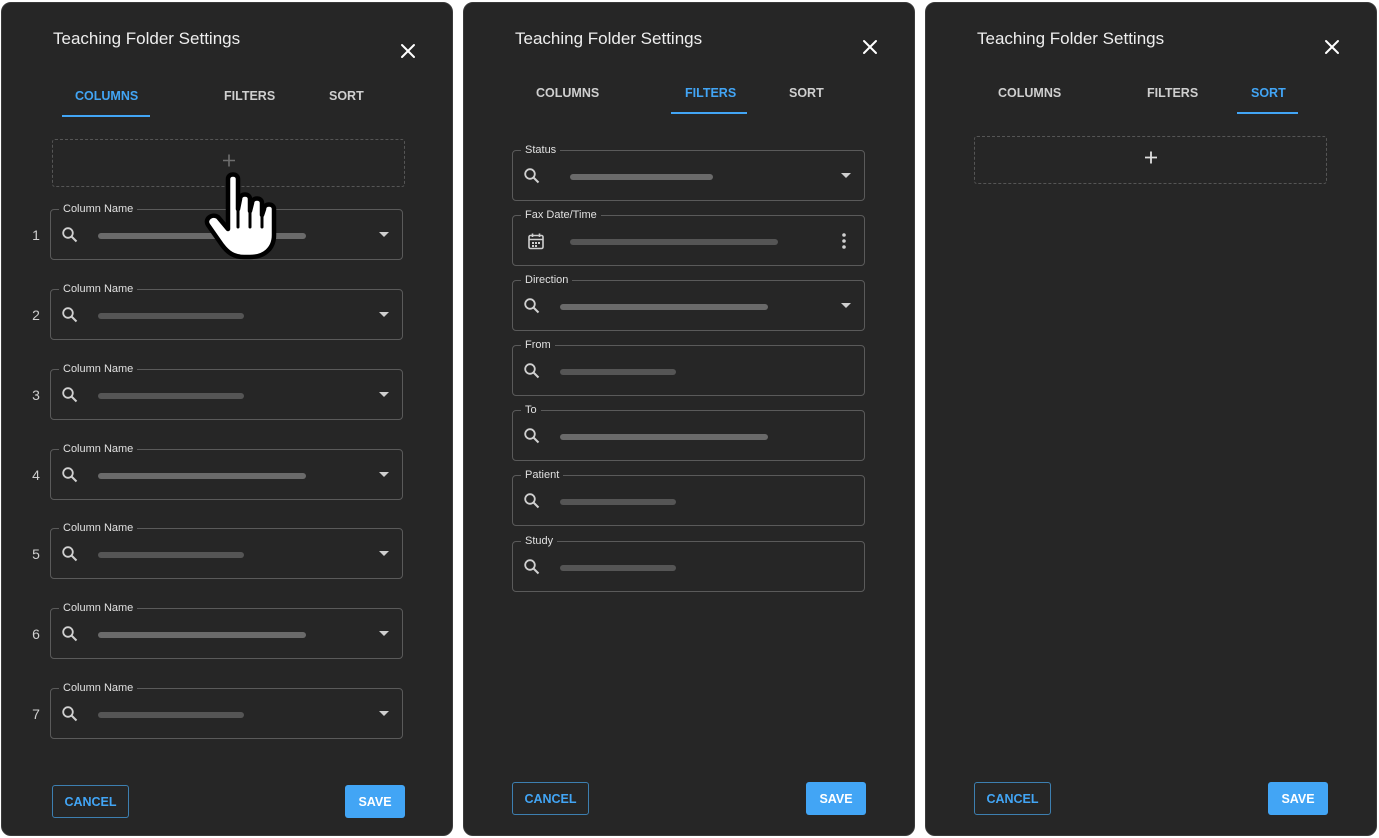 The width and height of the screenshot is (1379, 838). What do you see at coordinates (688, 563) in the screenshot?
I see `study-filter-input: Study` at bounding box center [688, 563].